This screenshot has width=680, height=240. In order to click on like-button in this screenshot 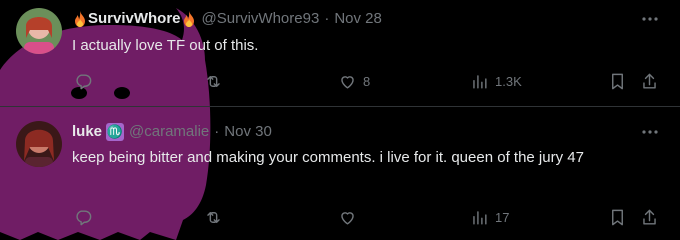, I will do `click(350, 217)`.